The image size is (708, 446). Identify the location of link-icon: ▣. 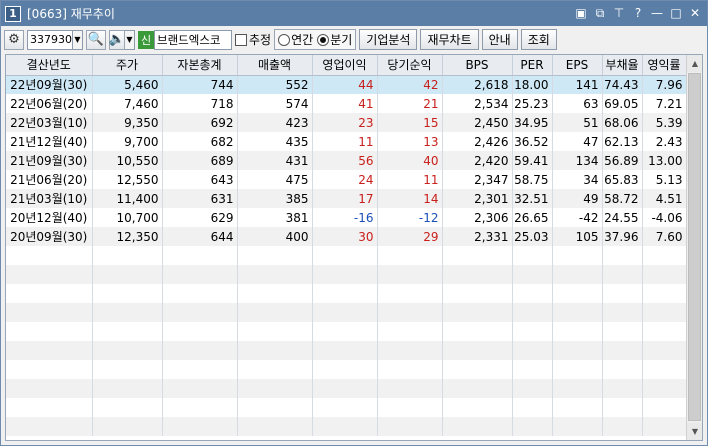
(581, 13).